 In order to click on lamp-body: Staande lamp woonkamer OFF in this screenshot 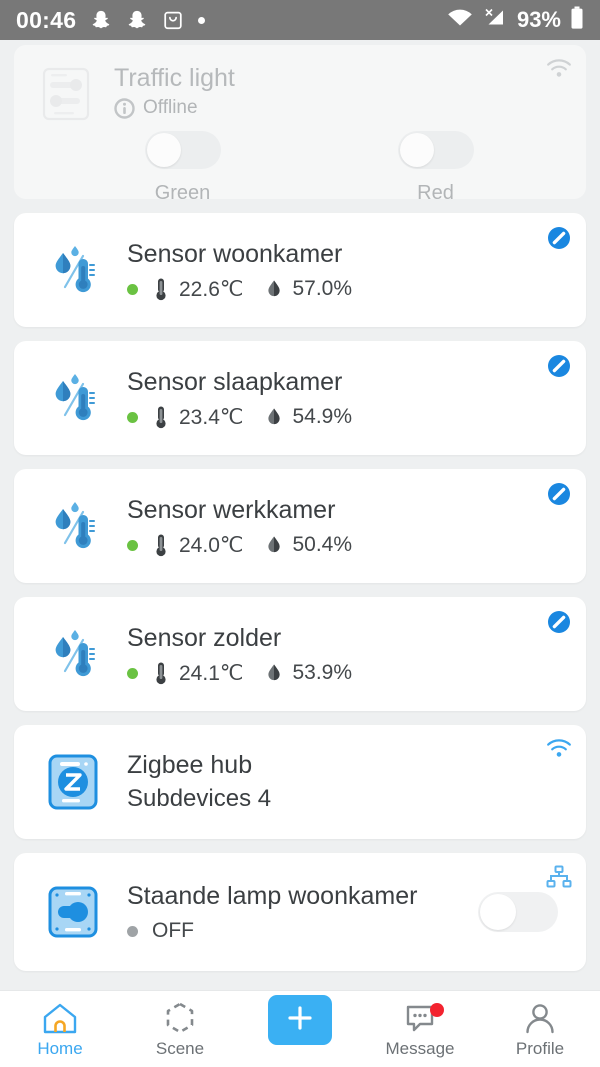, I will do `click(272, 912)`.